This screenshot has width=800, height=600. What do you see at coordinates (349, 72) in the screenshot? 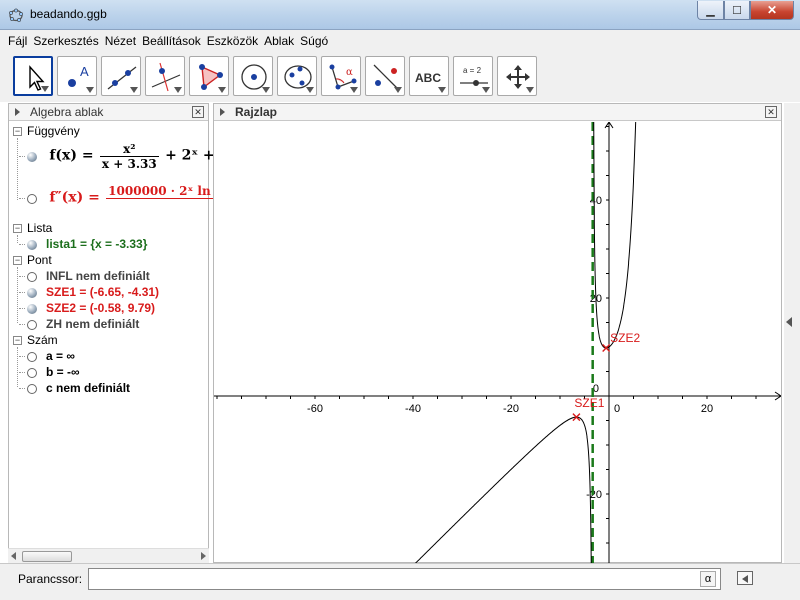
I see `svg-text: α` at bounding box center [349, 72].